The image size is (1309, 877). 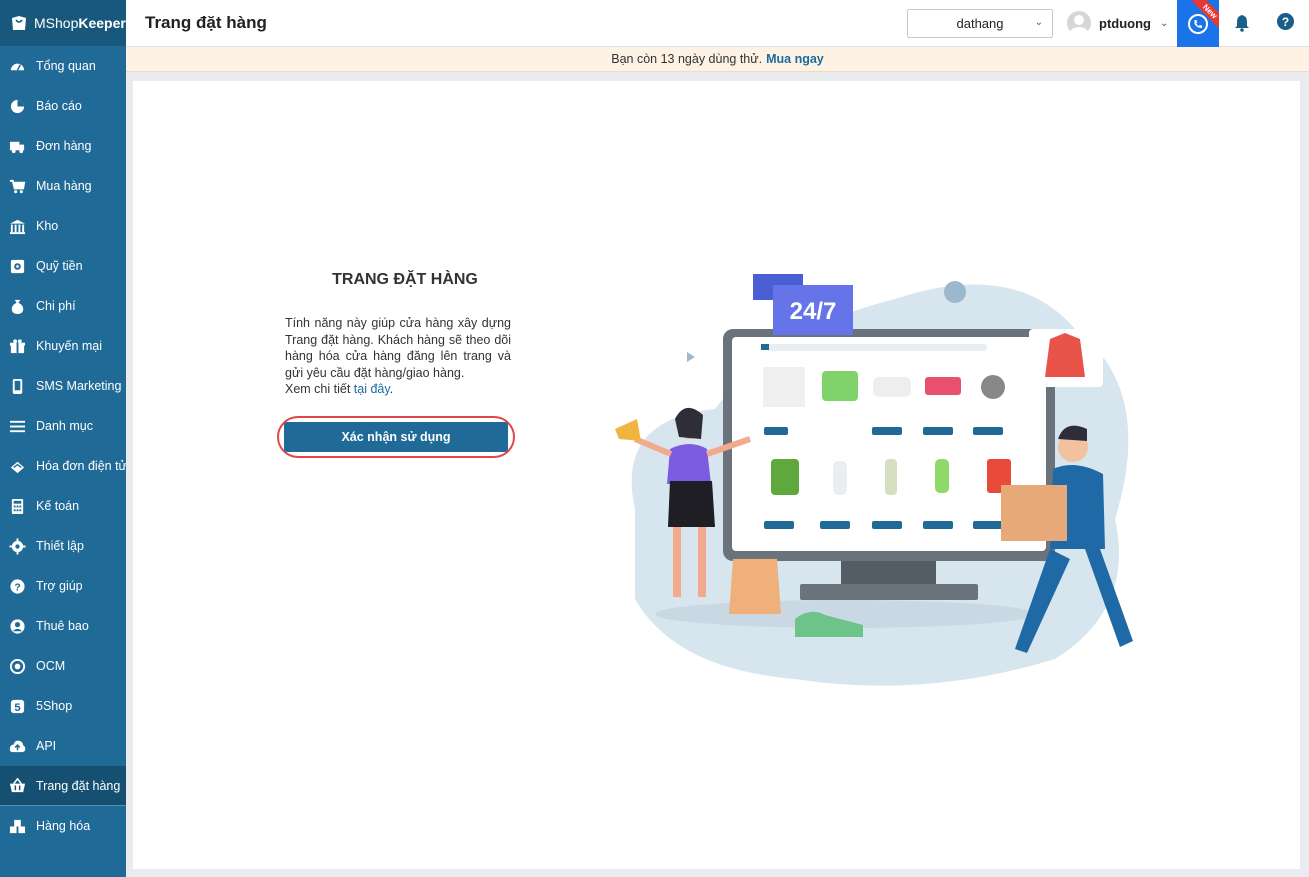 I want to click on sidebar-item-label: Kho, so click(x=47, y=226).